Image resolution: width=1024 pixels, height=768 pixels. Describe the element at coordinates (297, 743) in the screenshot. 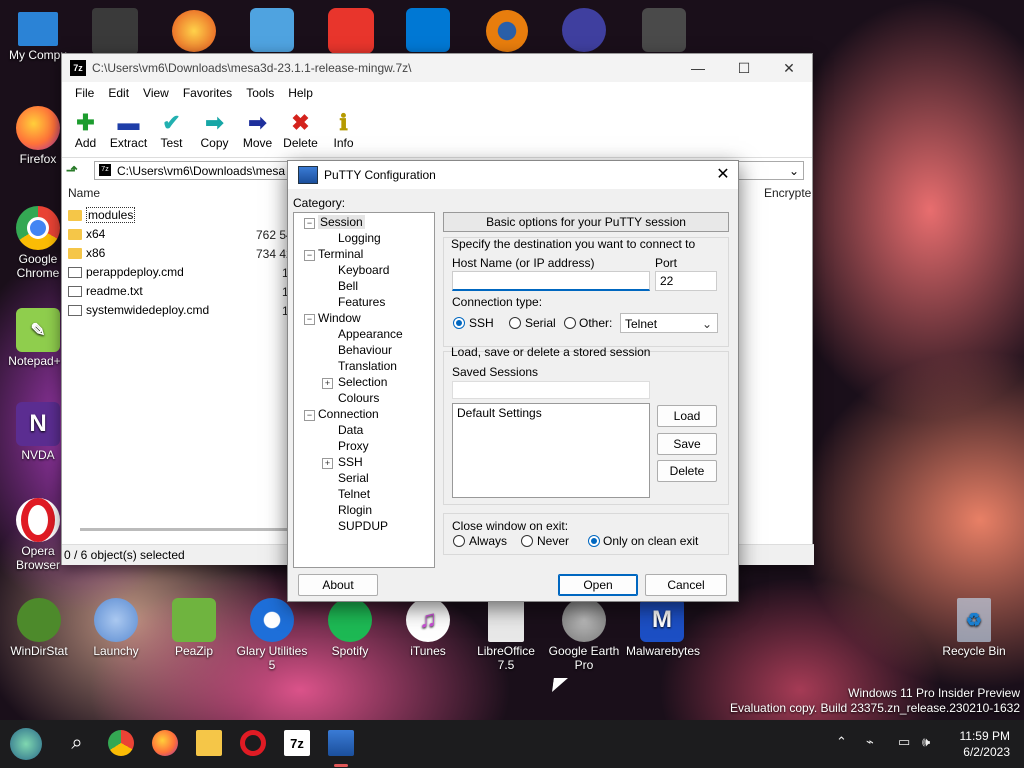

I see `taskbar-7zip-icon: 7z` at that location.